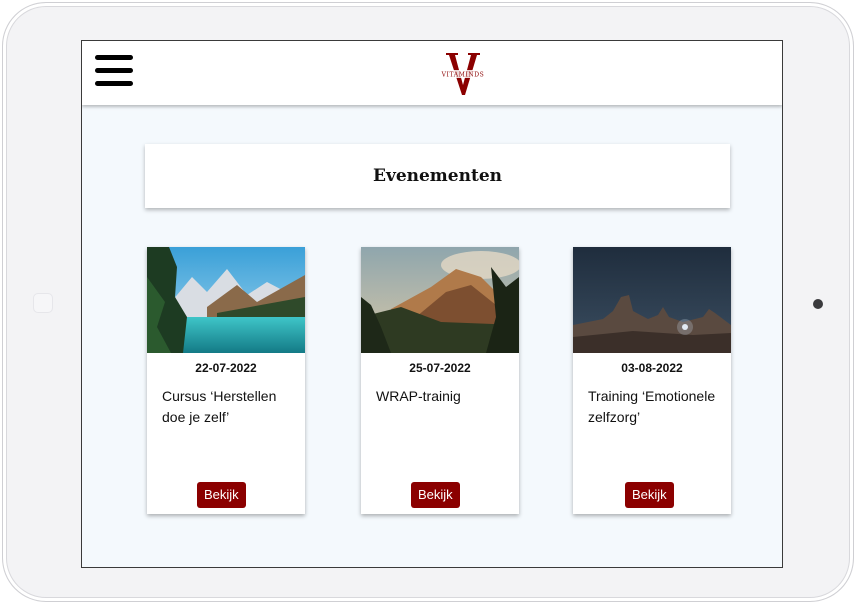 The width and height of the screenshot is (855, 603). I want to click on vitaminds-logo: VITAMINDS, so click(463, 74).